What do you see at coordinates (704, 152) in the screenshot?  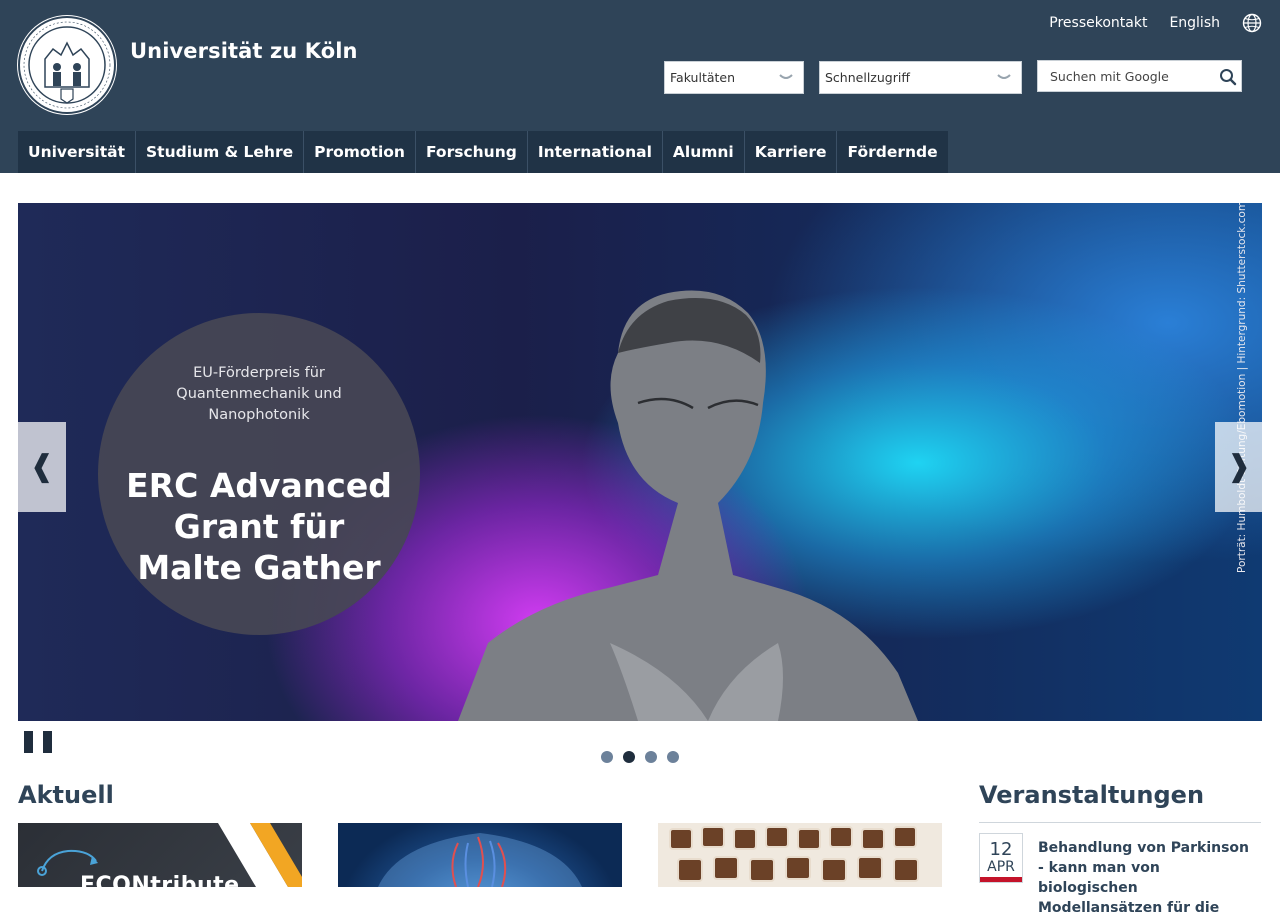 I see `nav-item-alumni: Alumni` at bounding box center [704, 152].